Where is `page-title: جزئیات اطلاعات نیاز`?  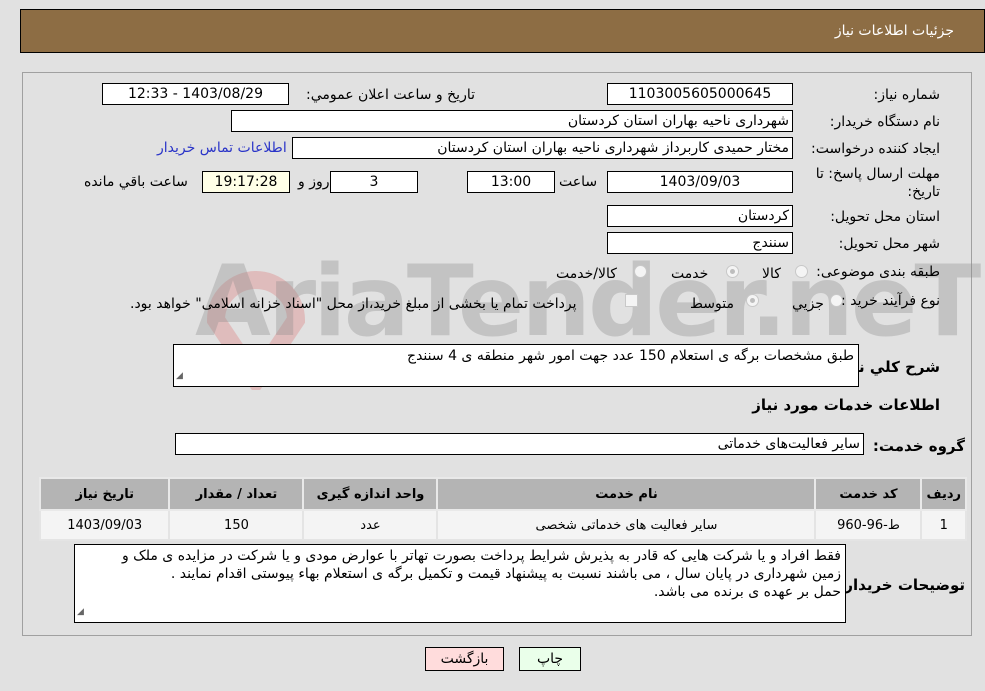
page-title: جزئیات اطلاعات نیاز is located at coordinates (894, 31).